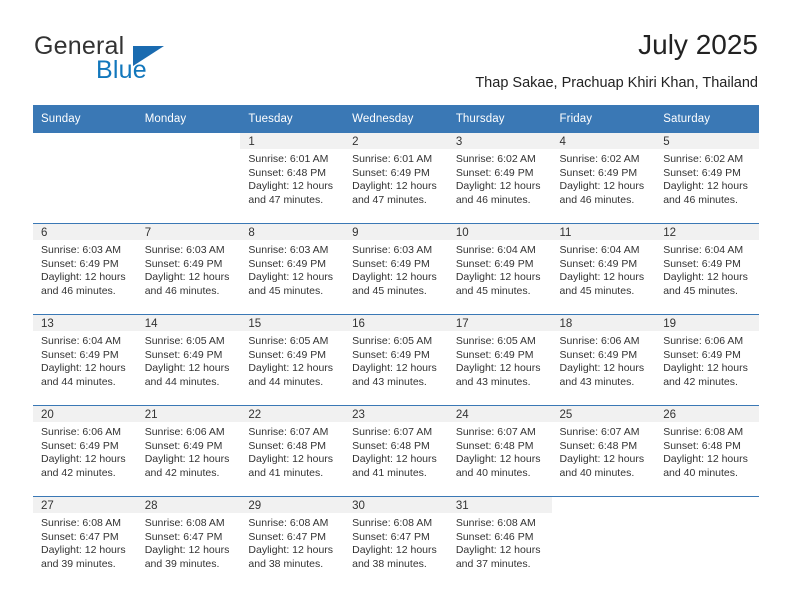 The height and width of the screenshot is (612, 792). I want to click on day-number: 6, so click(85, 232).